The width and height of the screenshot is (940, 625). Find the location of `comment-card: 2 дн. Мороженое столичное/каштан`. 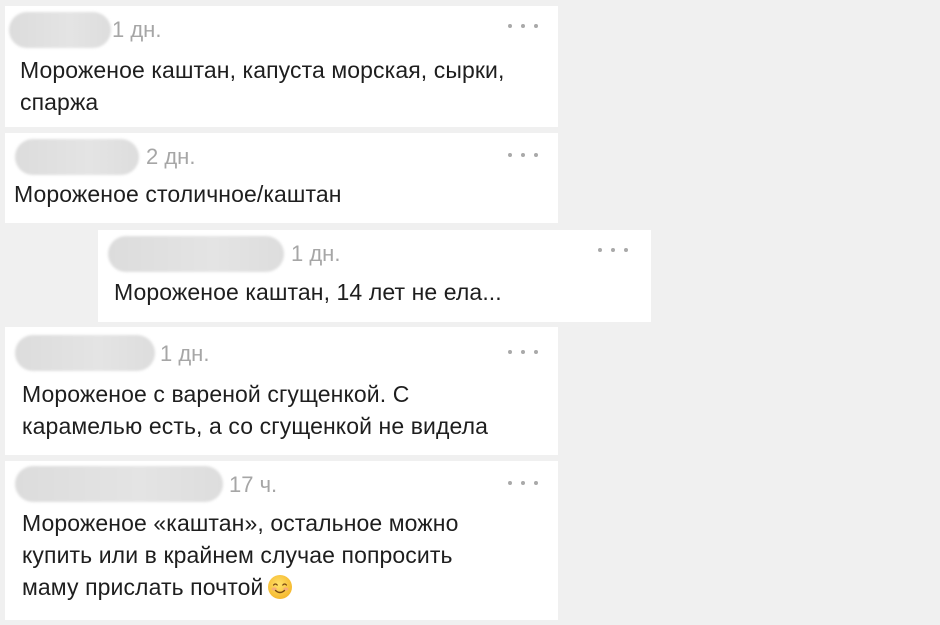

comment-card: 2 дн. Мороженое столичное/каштан is located at coordinates (281, 178).